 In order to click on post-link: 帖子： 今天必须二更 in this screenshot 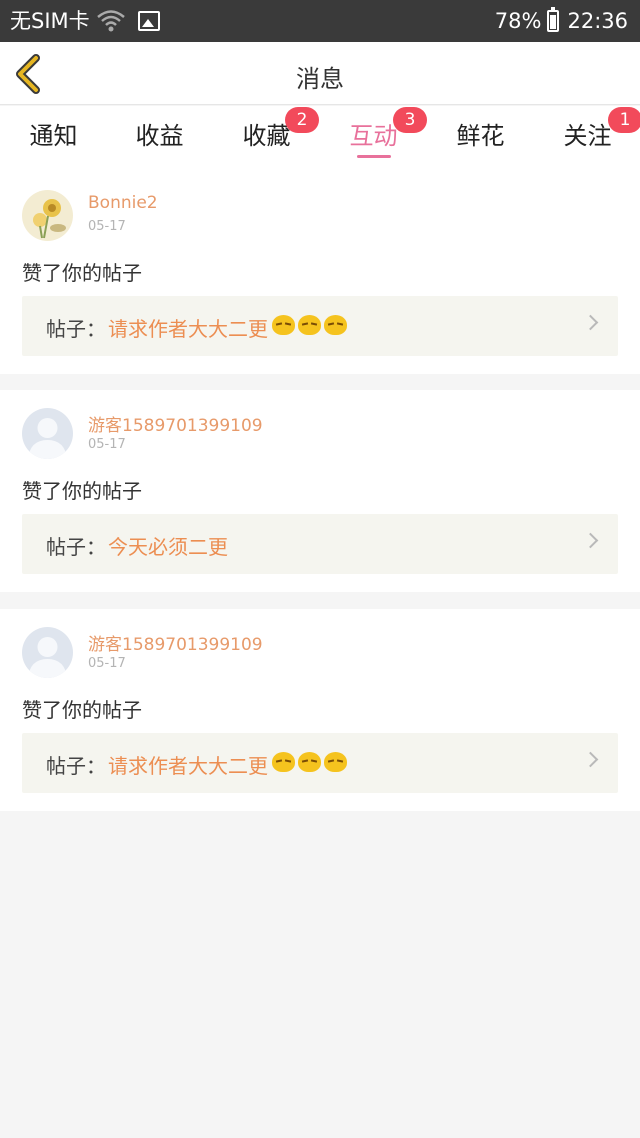, I will do `click(320, 544)`.